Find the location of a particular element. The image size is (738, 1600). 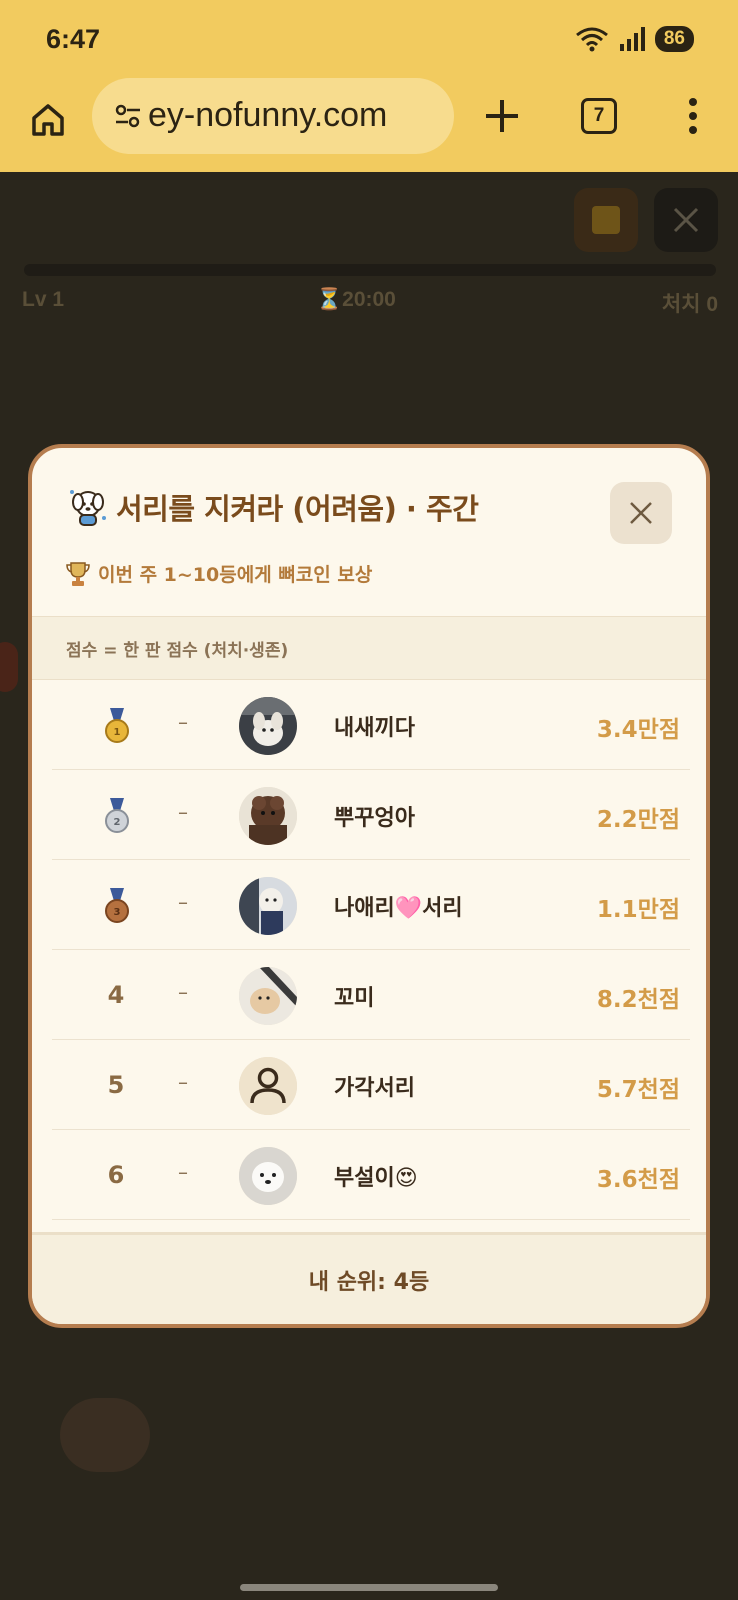

signal-icon is located at coordinates (632, 39).